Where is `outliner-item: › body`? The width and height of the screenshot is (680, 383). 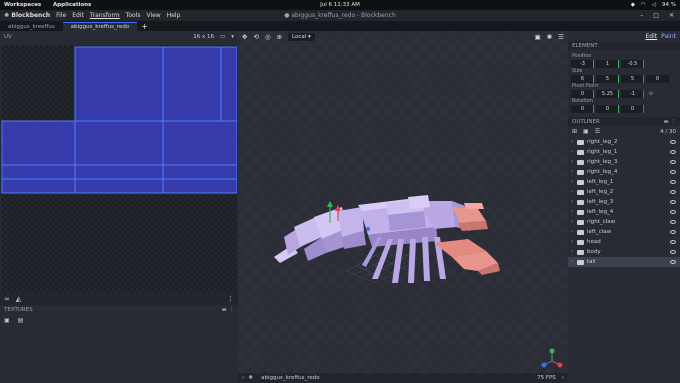
outliner-item: › body is located at coordinates (624, 252).